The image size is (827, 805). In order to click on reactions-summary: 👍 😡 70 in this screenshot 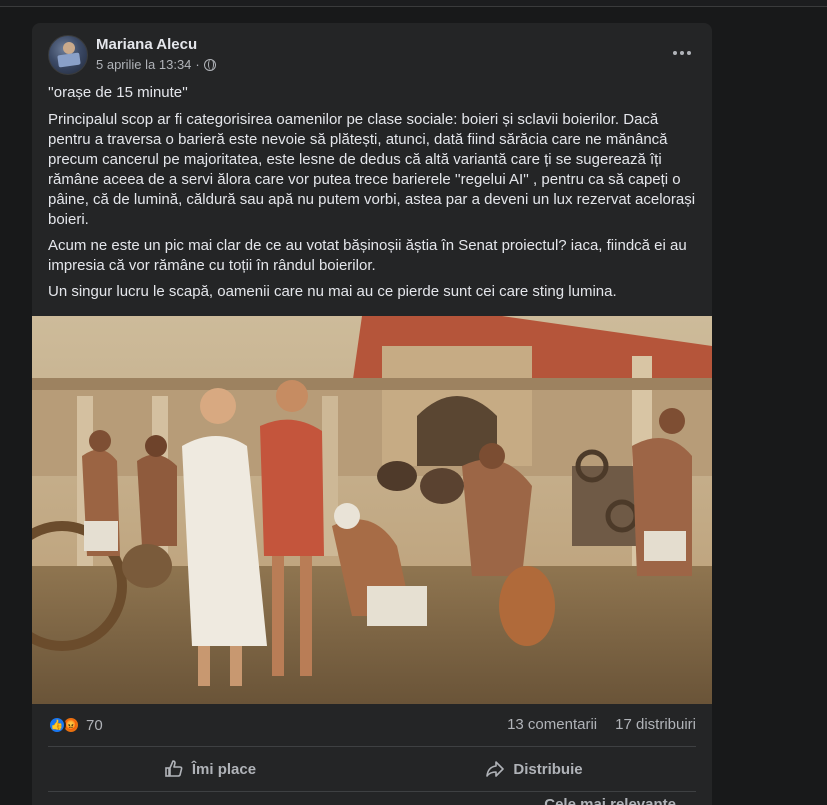, I will do `click(75, 725)`.